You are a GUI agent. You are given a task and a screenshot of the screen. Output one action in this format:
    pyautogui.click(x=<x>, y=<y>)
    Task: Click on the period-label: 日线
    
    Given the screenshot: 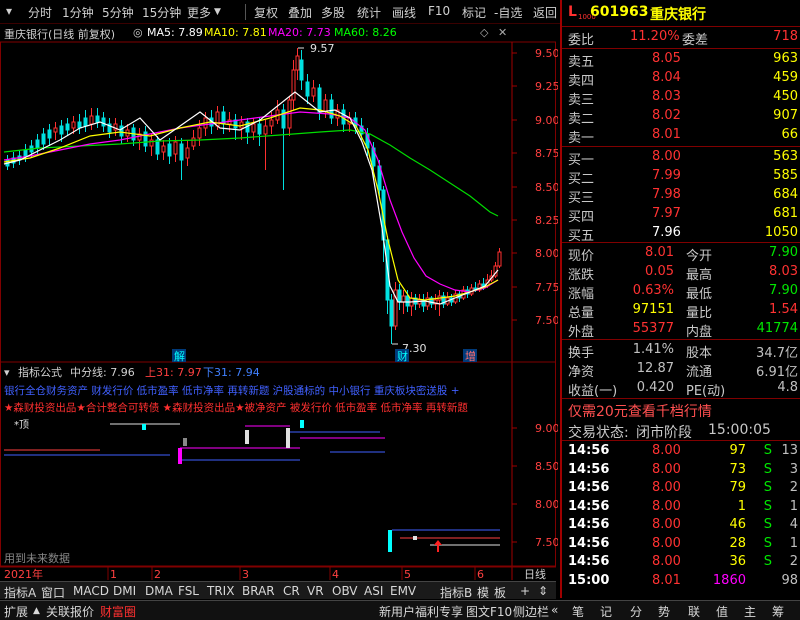 What is the action you would take?
    pyautogui.click(x=535, y=574)
    